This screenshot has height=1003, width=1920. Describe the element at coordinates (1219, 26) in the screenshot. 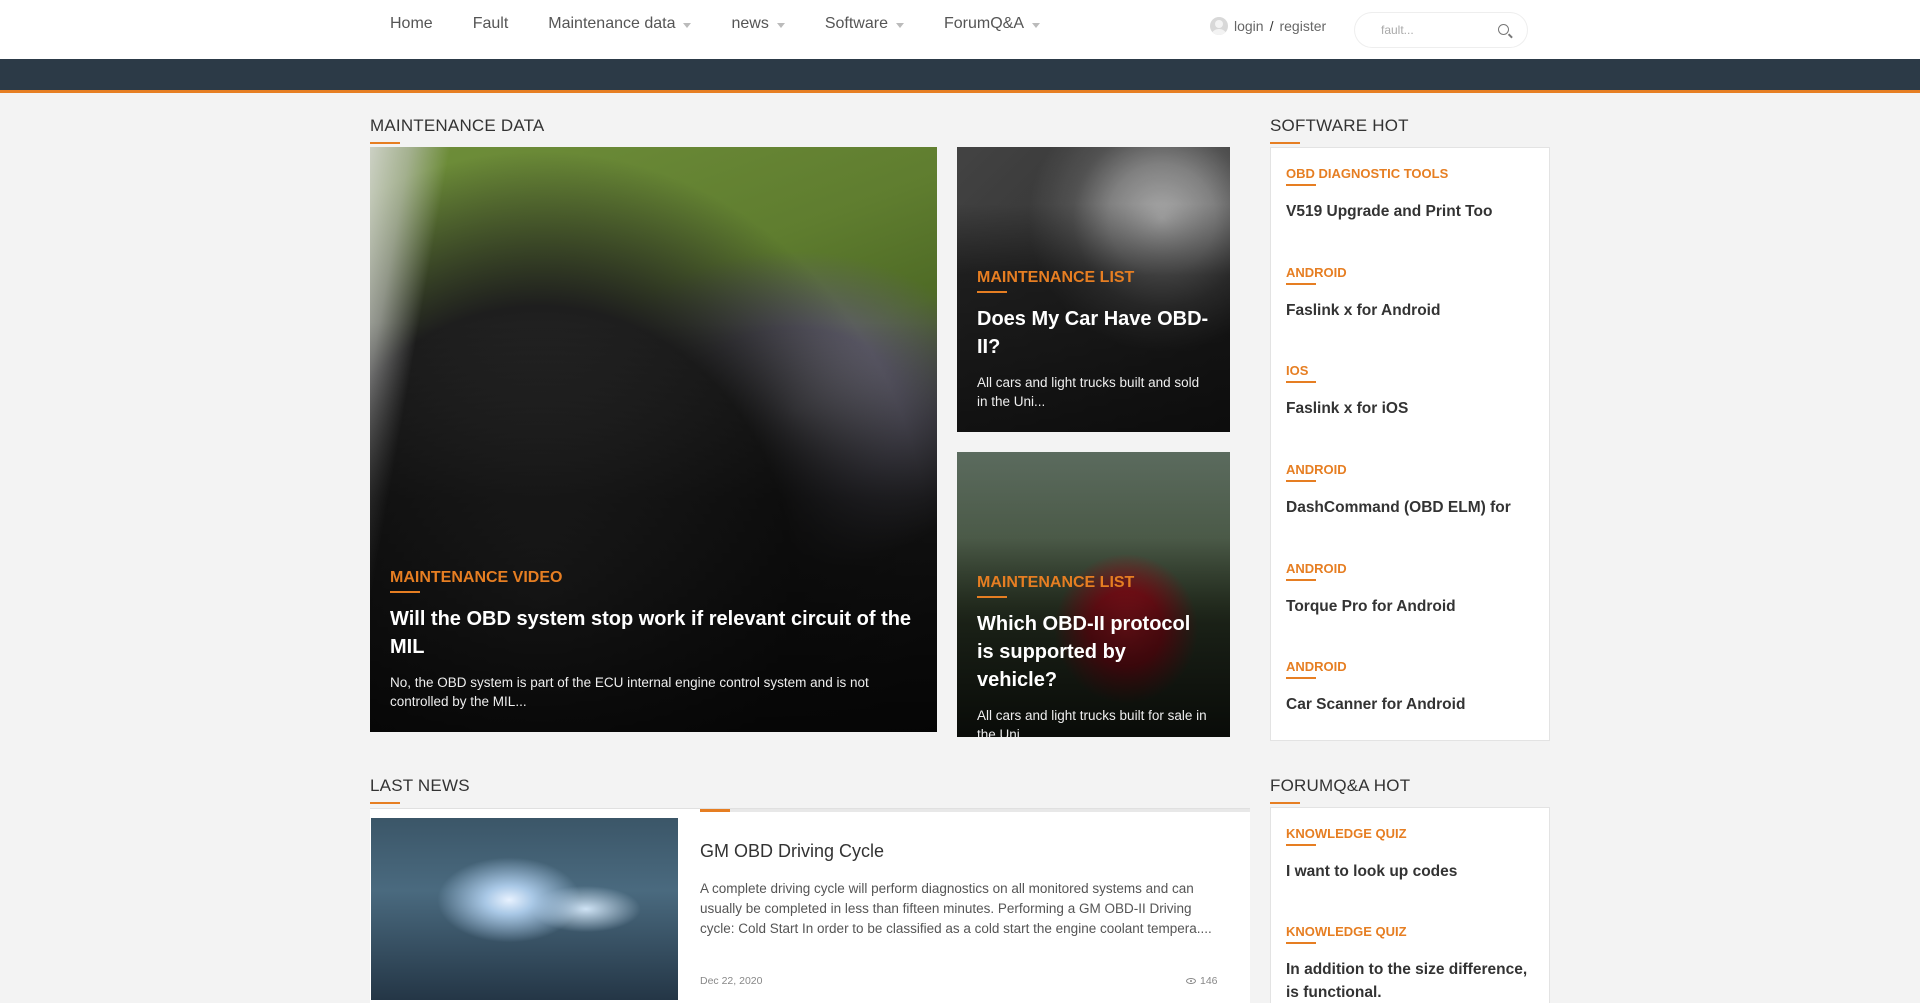

I see `user-icon` at that location.